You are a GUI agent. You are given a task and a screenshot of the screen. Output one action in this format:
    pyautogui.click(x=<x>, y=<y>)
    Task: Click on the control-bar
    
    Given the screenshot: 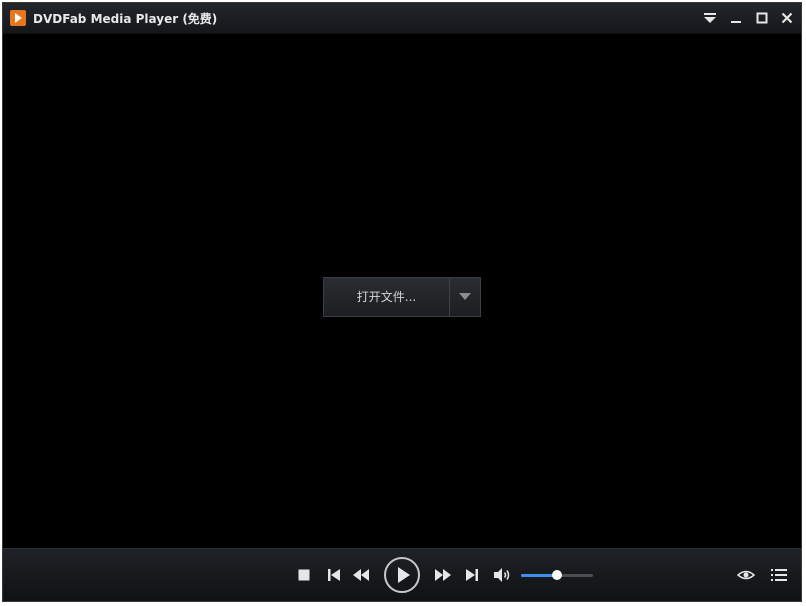 What is the action you would take?
    pyautogui.click(x=402, y=574)
    